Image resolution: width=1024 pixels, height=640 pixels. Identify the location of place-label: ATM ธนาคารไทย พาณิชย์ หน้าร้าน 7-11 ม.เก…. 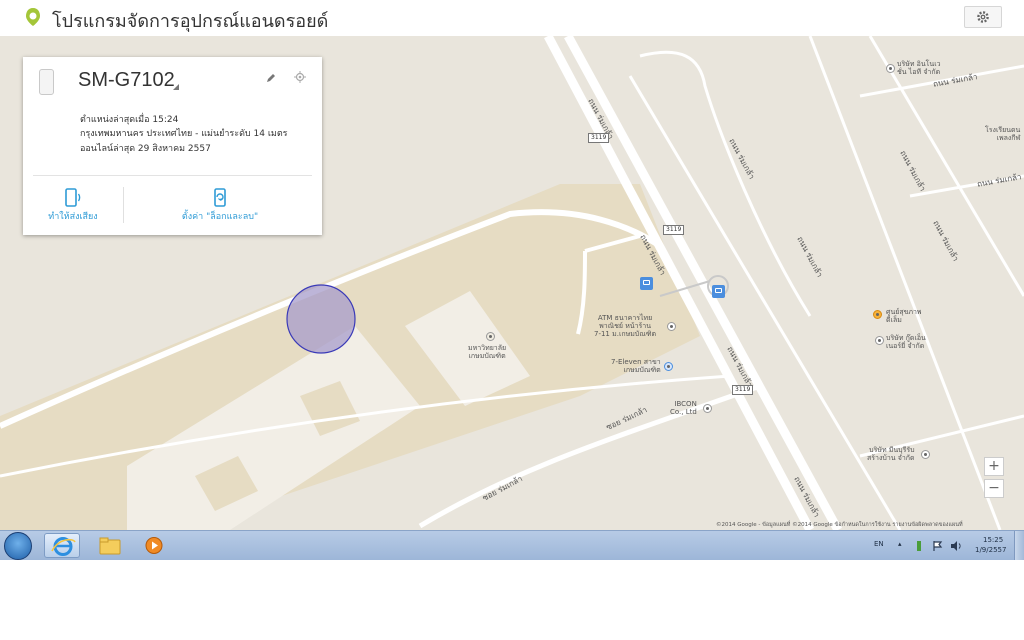
(625, 326).